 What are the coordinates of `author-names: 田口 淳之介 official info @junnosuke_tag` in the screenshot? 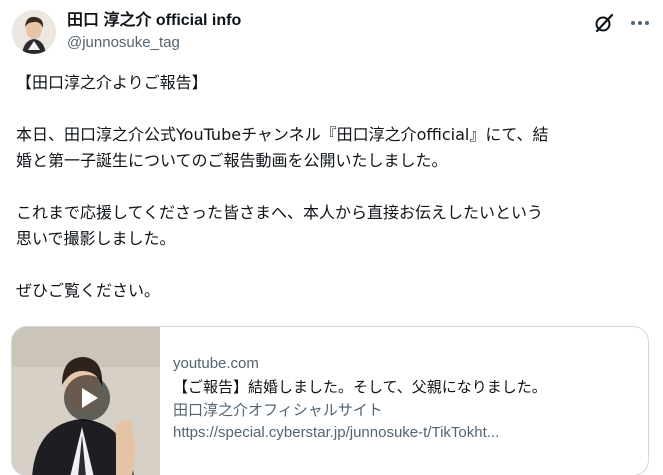 It's located at (154, 31).